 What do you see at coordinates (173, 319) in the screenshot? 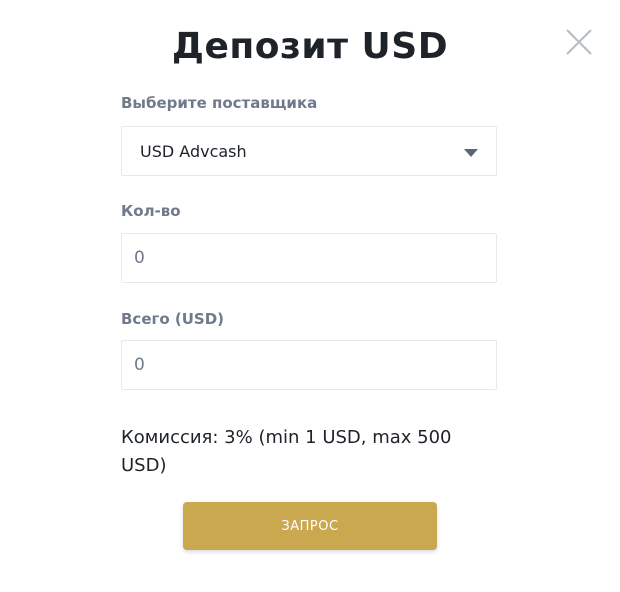
I see `total-label: Всего (USD)` at bounding box center [173, 319].